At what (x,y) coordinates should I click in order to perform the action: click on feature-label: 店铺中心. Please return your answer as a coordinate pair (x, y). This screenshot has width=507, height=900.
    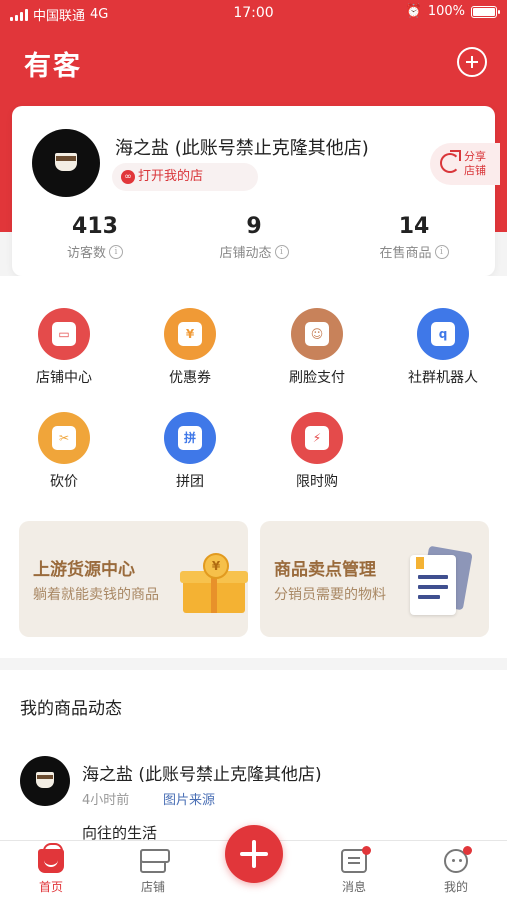
    Looking at the image, I should click on (64, 378).